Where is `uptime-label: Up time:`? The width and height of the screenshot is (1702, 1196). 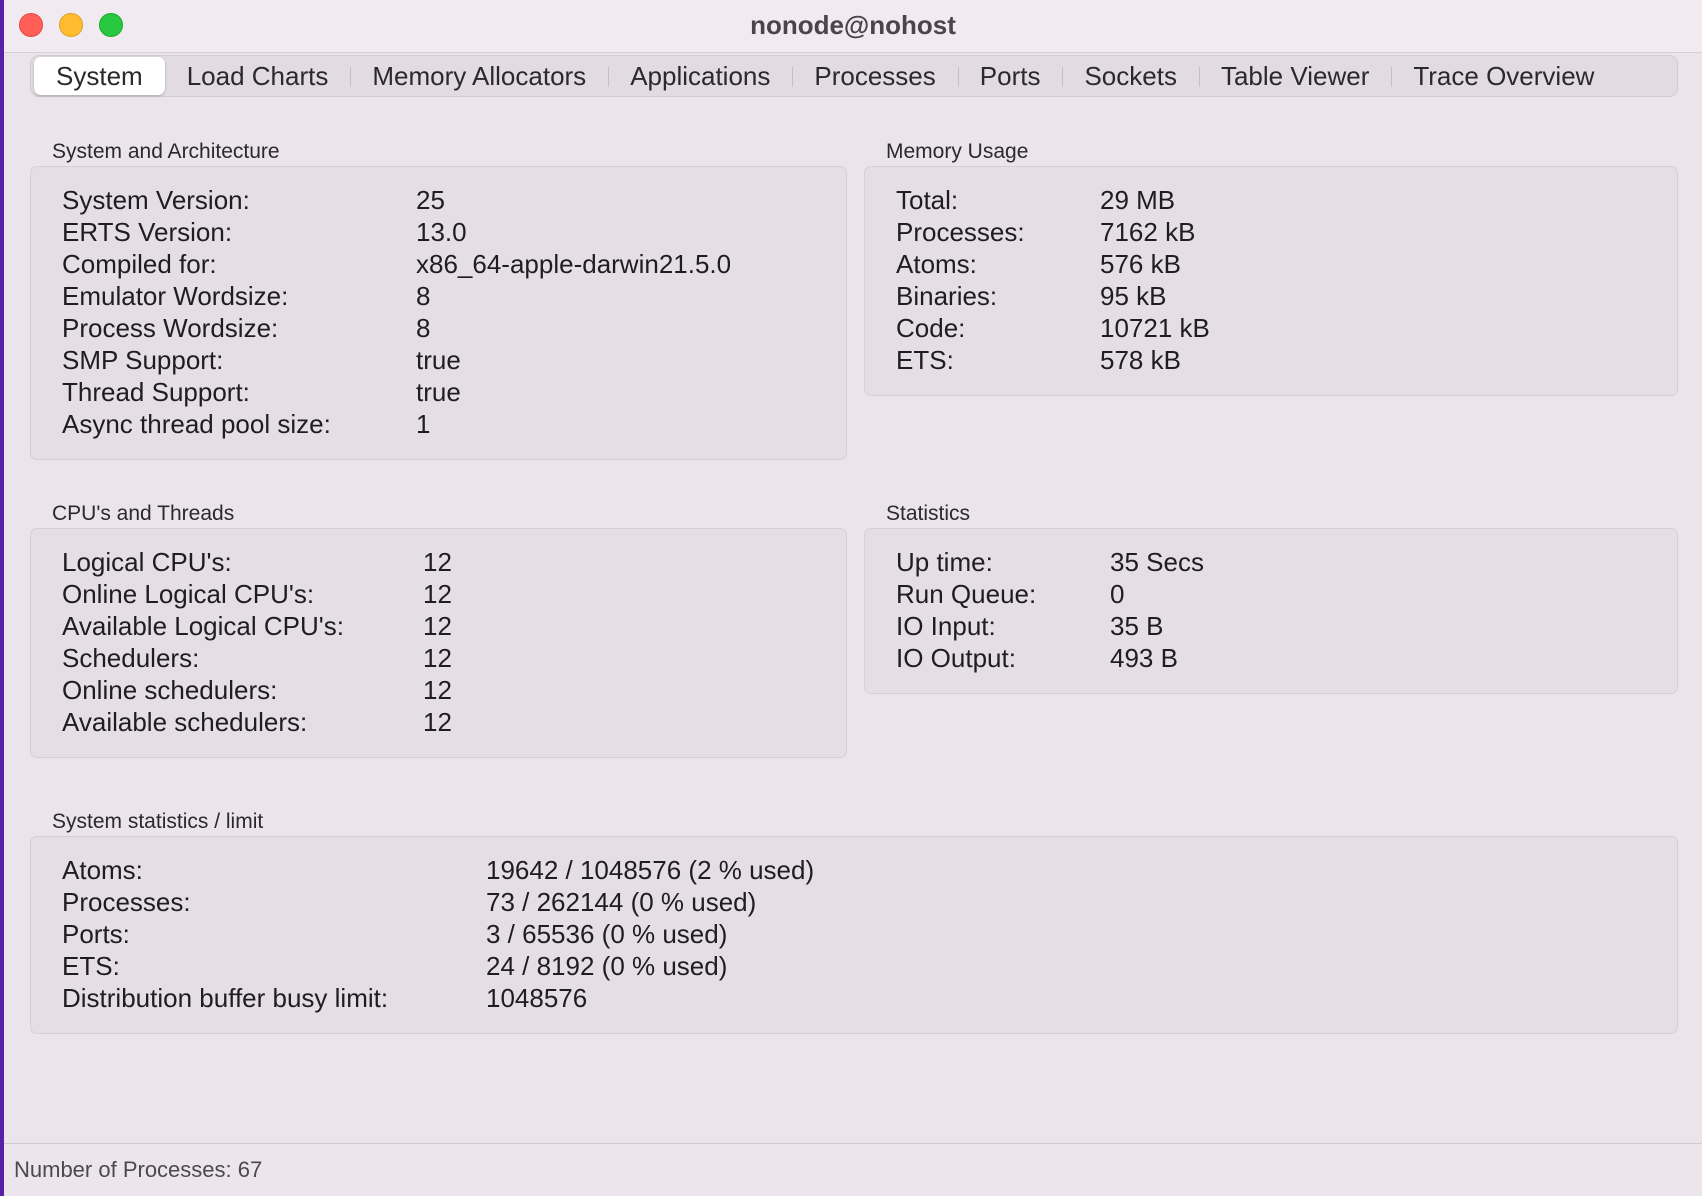
uptime-label: Up time: is located at coordinates (944, 562).